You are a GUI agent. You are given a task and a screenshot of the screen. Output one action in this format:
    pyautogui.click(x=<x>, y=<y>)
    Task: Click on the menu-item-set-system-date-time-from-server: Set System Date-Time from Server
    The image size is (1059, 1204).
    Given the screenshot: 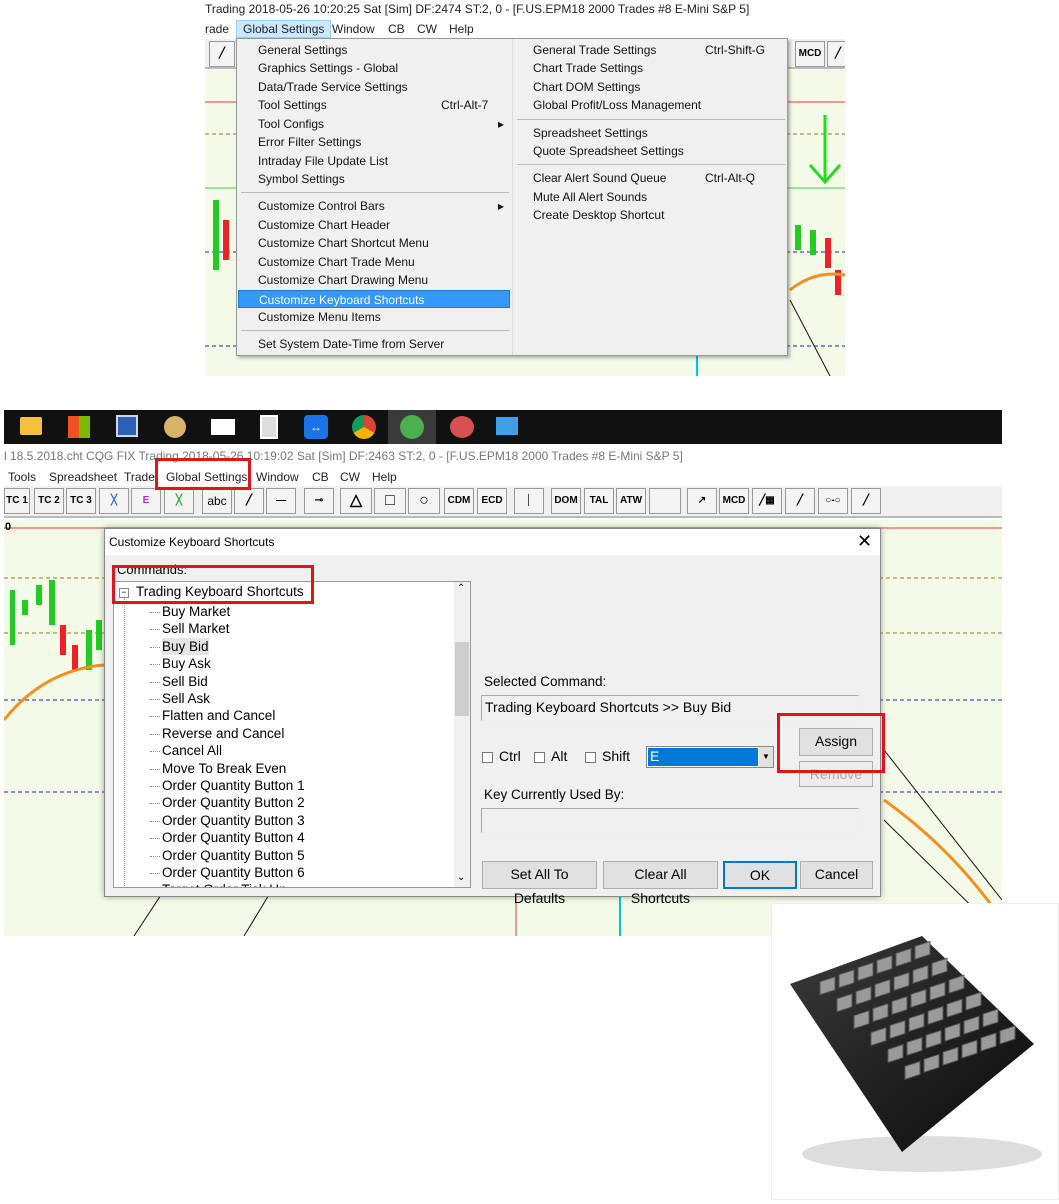 What is the action you would take?
    pyautogui.click(x=374, y=344)
    